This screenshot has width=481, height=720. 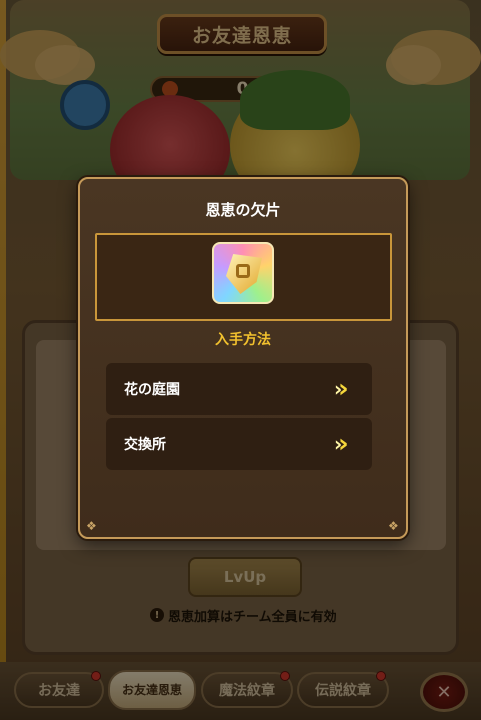 I want to click on route-label: 花の庭園, so click(x=152, y=390).